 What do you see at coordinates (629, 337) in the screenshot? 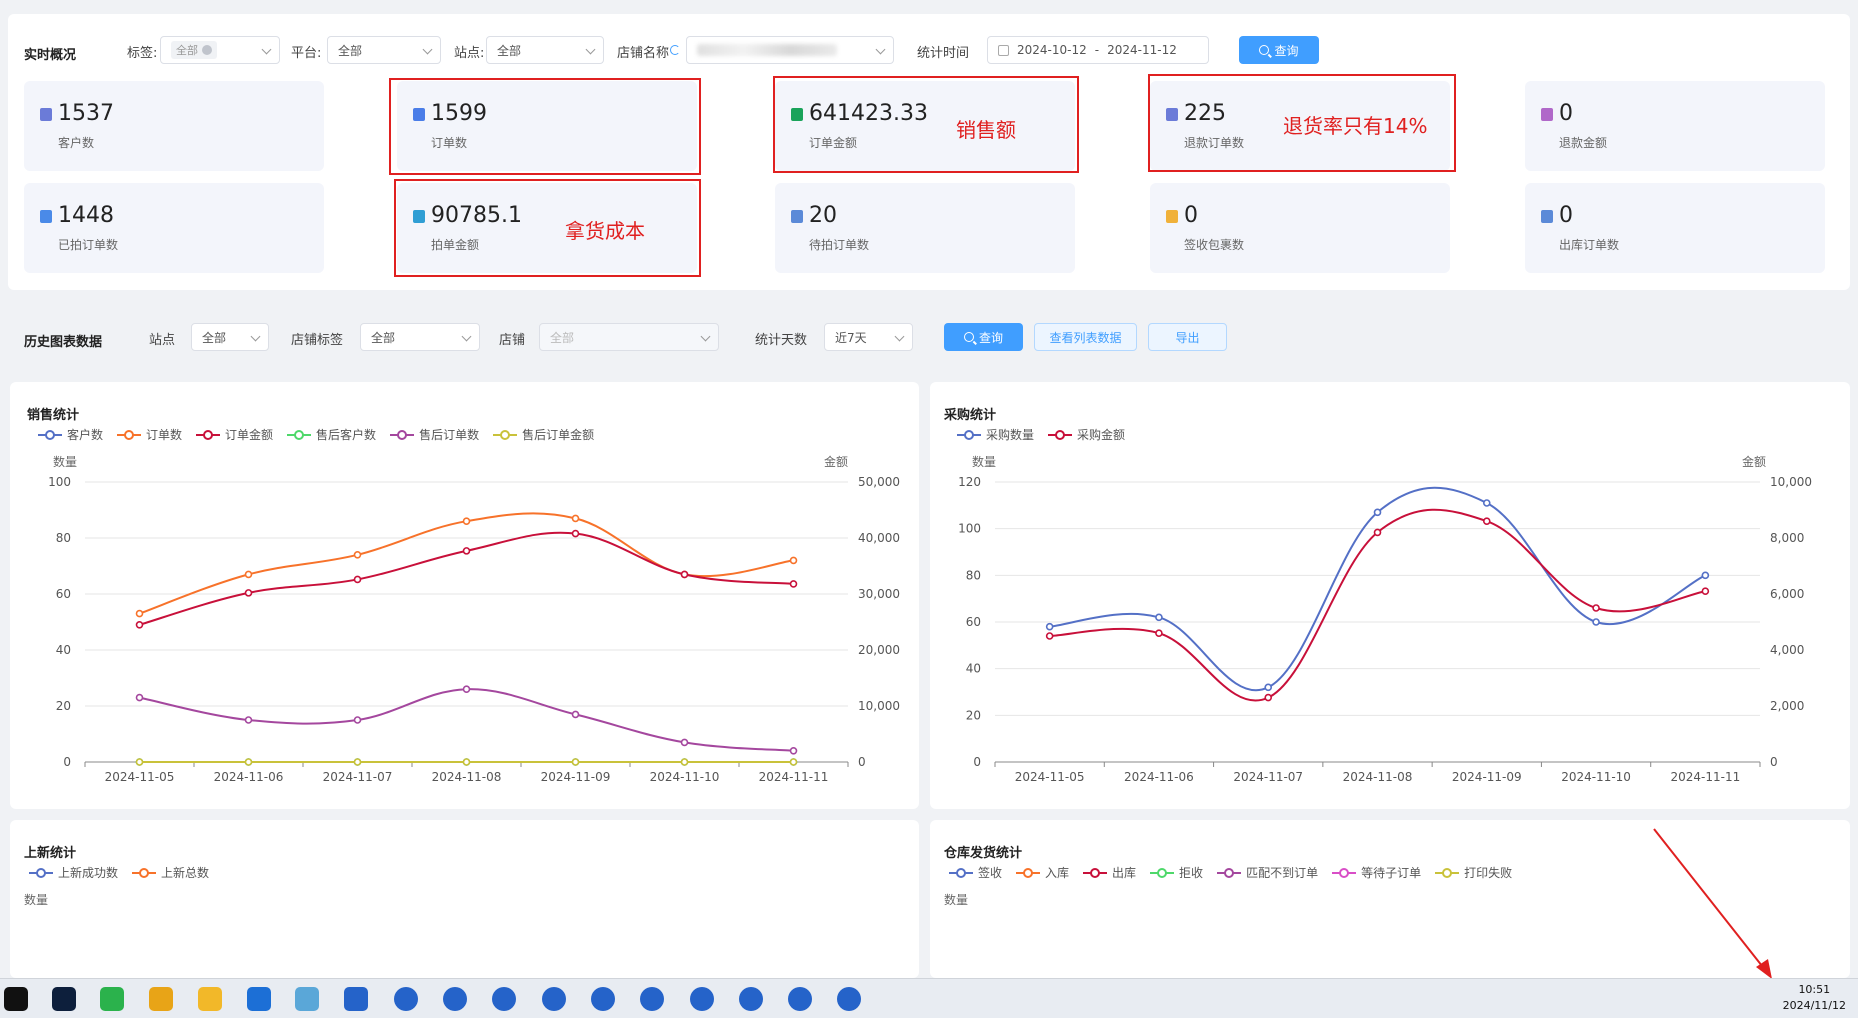
I see `history-shop-select: 全部` at bounding box center [629, 337].